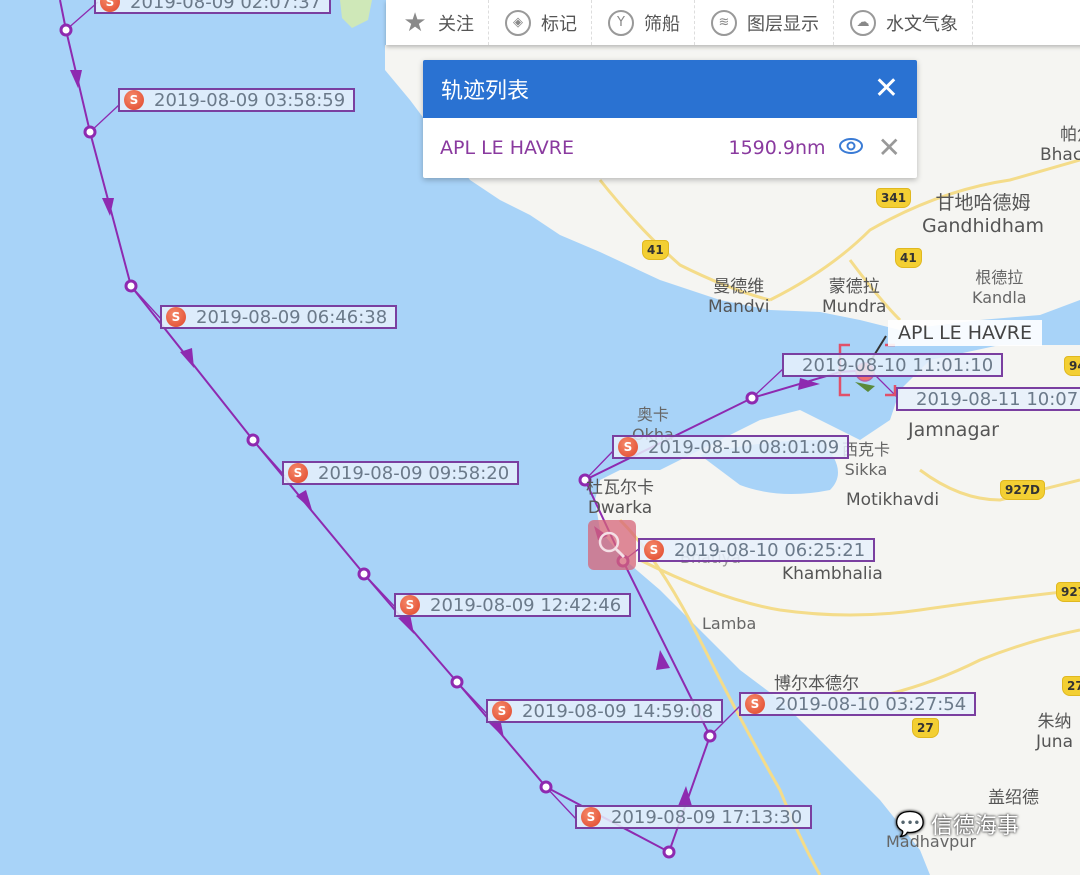 Image resolution: width=1080 pixels, height=875 pixels. What do you see at coordinates (866, 459) in the screenshot?
I see `place-sikka: 西克卡 Sikka` at bounding box center [866, 459].